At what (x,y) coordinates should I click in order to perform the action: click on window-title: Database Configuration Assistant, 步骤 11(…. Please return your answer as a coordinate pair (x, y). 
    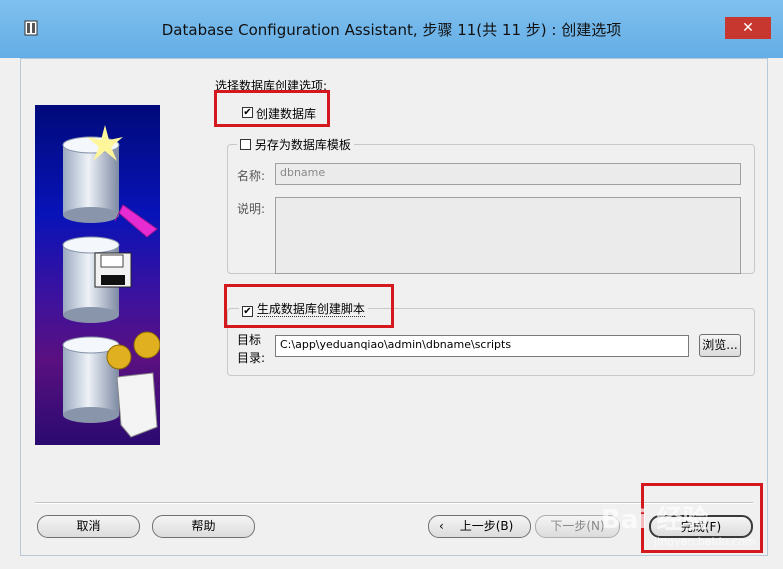
    Looking at the image, I should click on (391, 30).